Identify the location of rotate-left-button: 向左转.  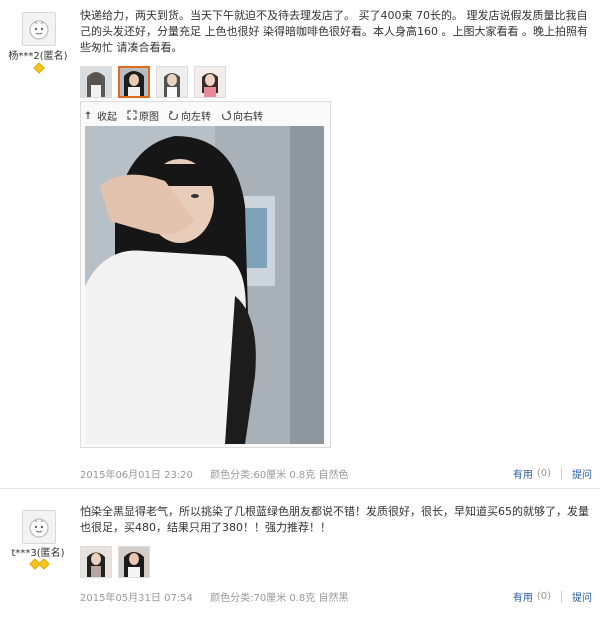
(190, 115).